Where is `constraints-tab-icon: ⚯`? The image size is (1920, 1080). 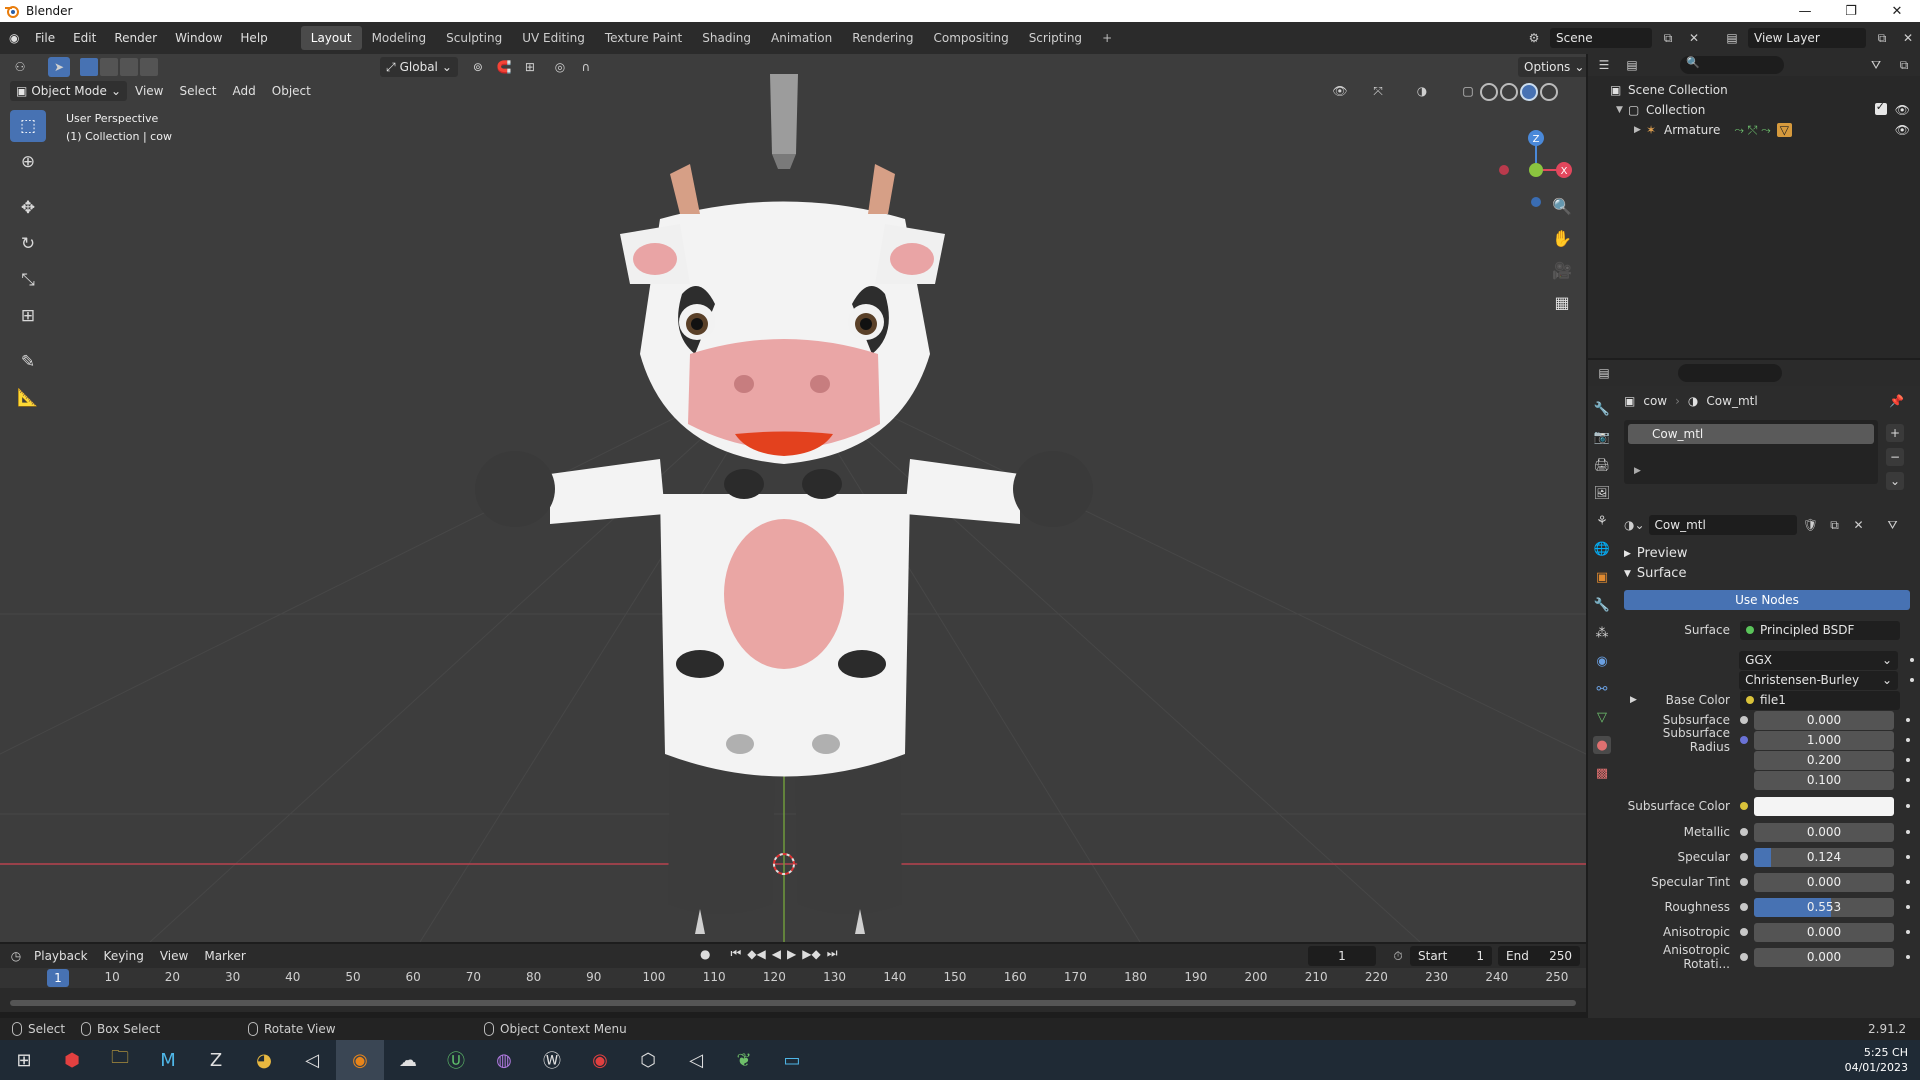
constraints-tab-icon: ⚯ is located at coordinates (1602, 689).